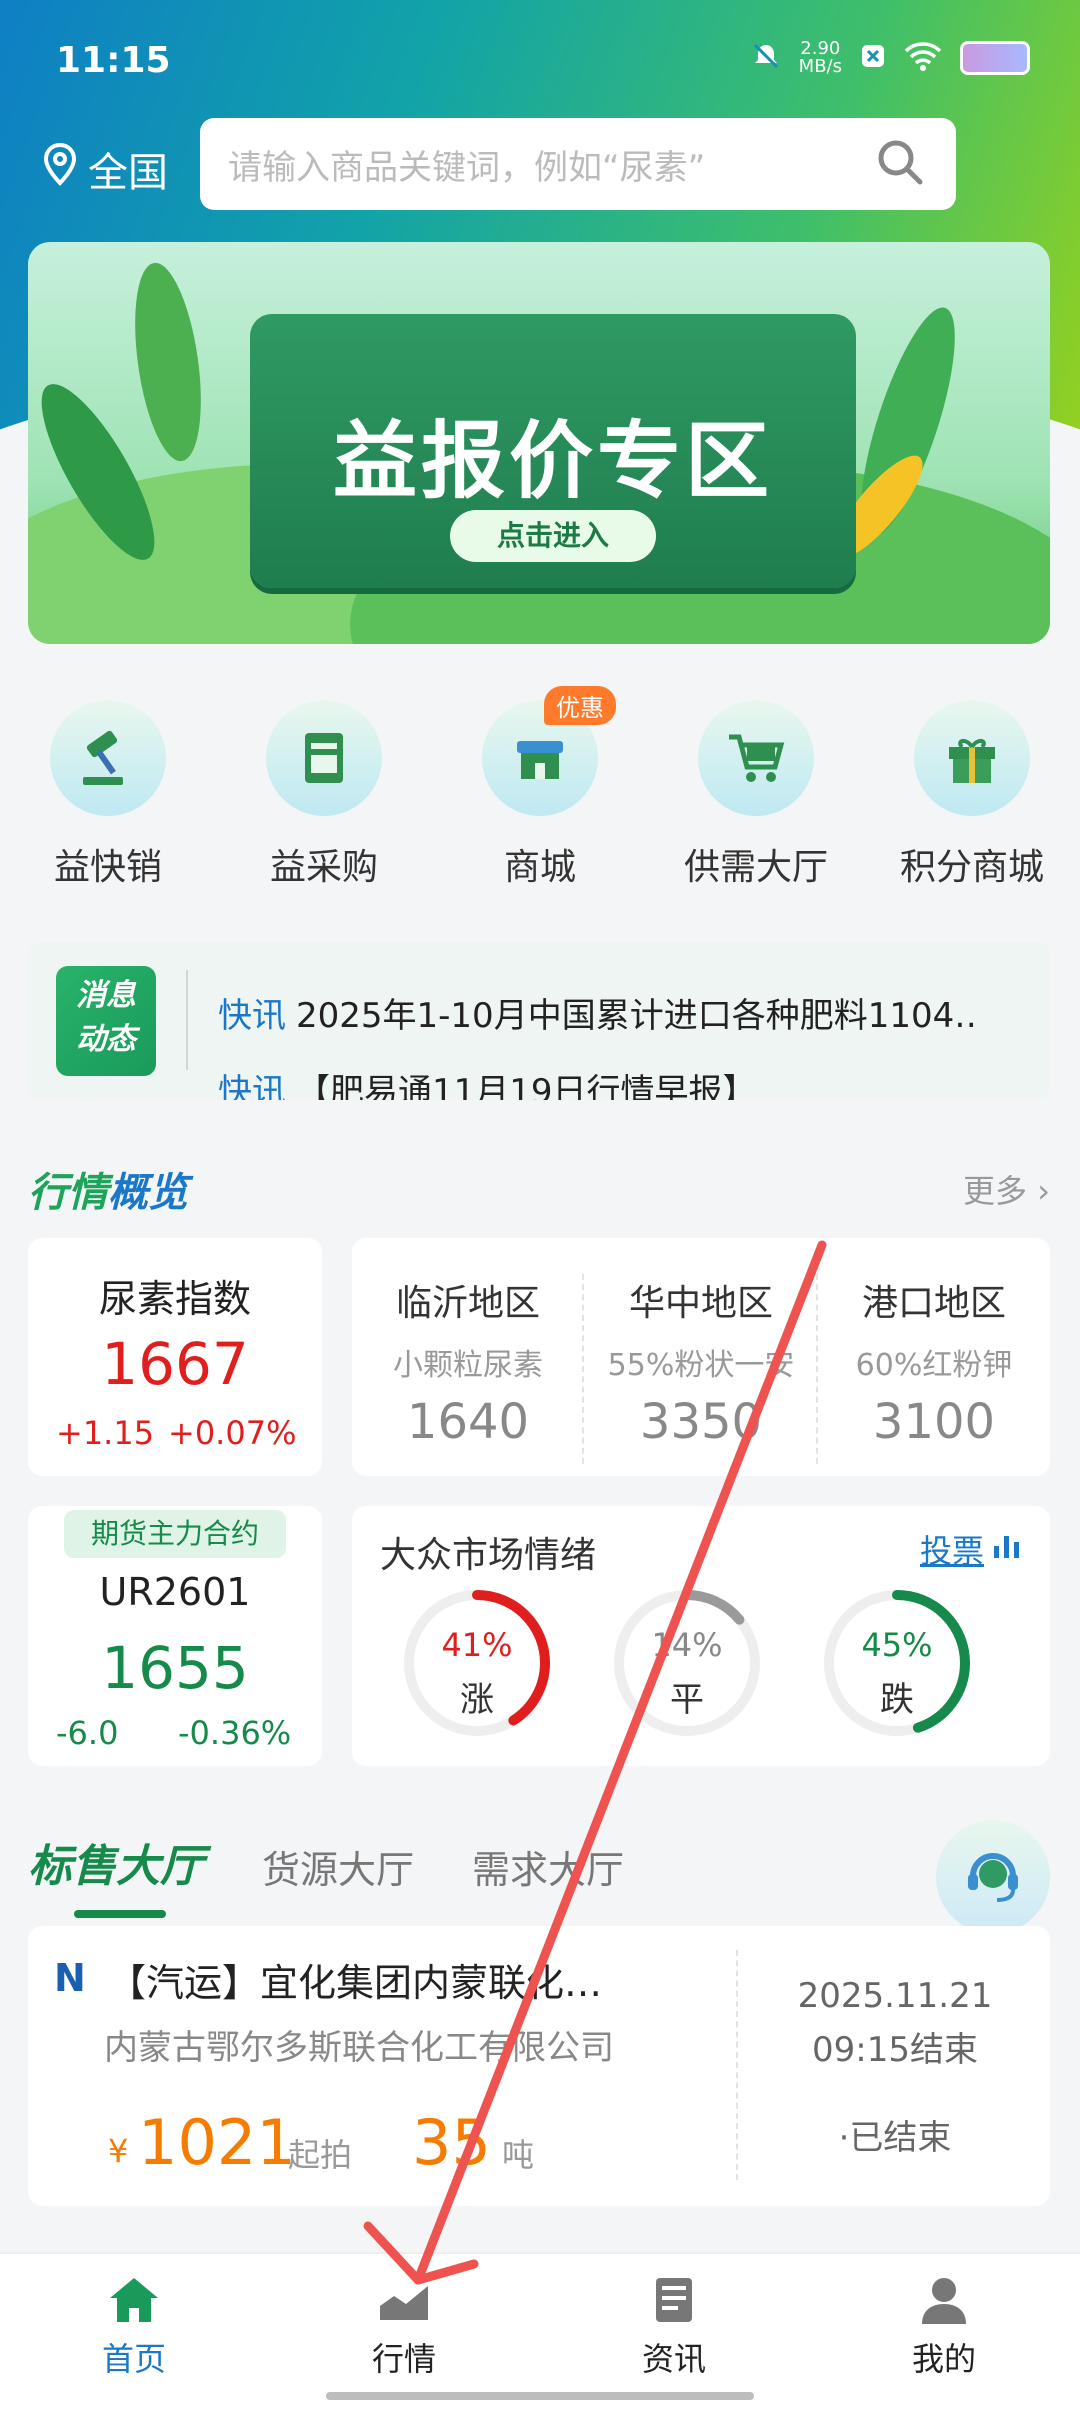  Describe the element at coordinates (995, 58) in the screenshot. I see `battery-icon` at that location.